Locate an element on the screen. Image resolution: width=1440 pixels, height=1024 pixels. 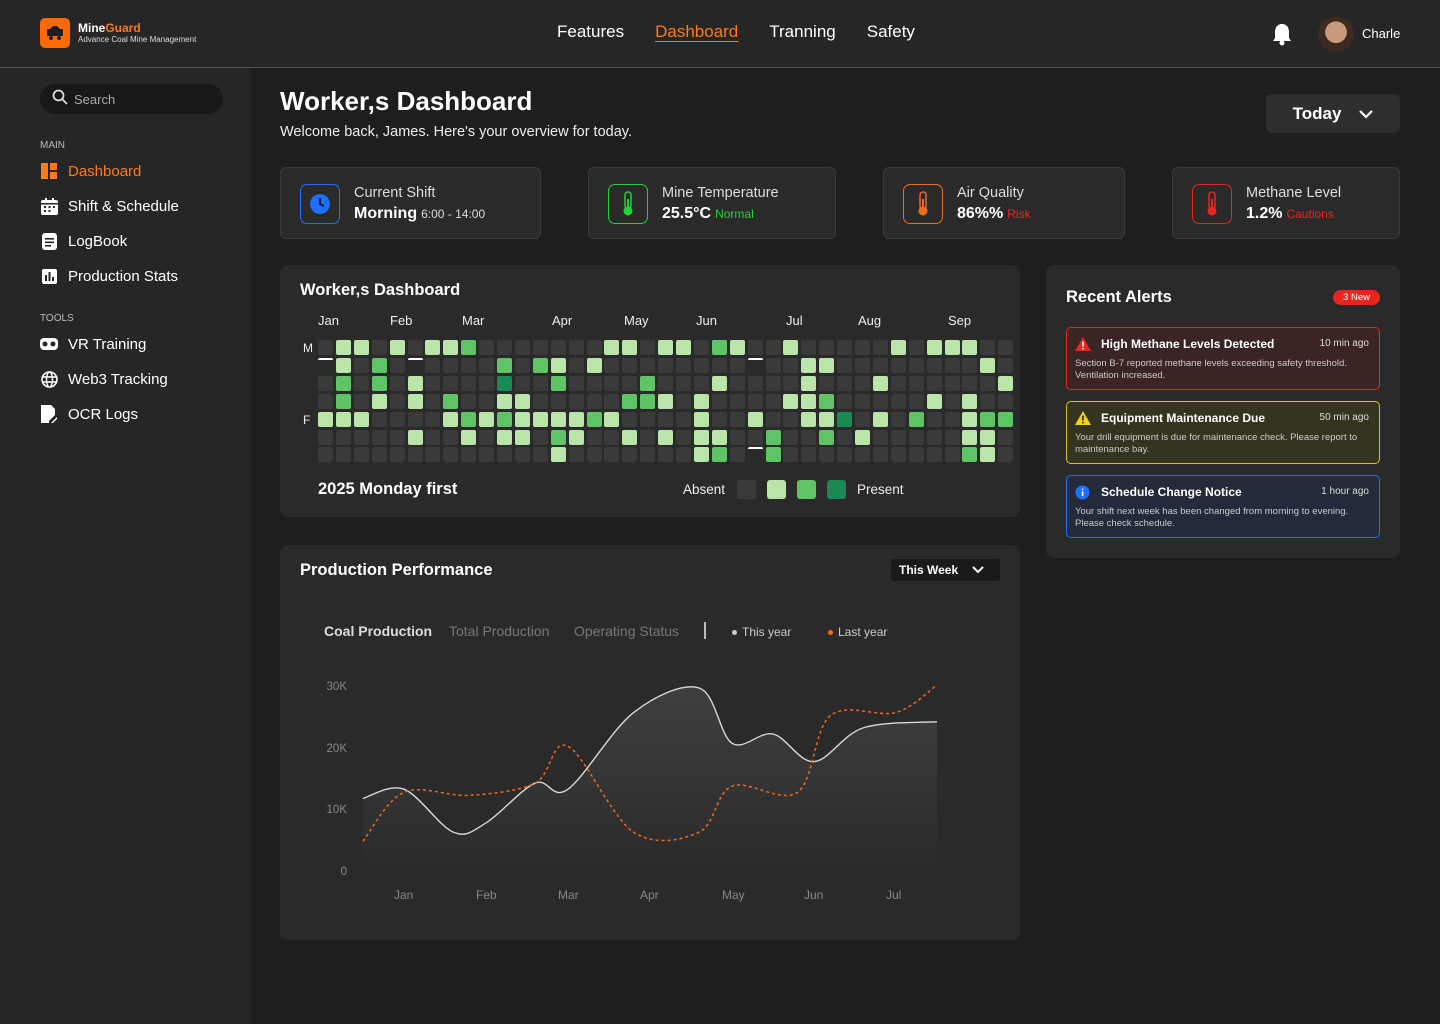
search-box is located at coordinates (131, 99).